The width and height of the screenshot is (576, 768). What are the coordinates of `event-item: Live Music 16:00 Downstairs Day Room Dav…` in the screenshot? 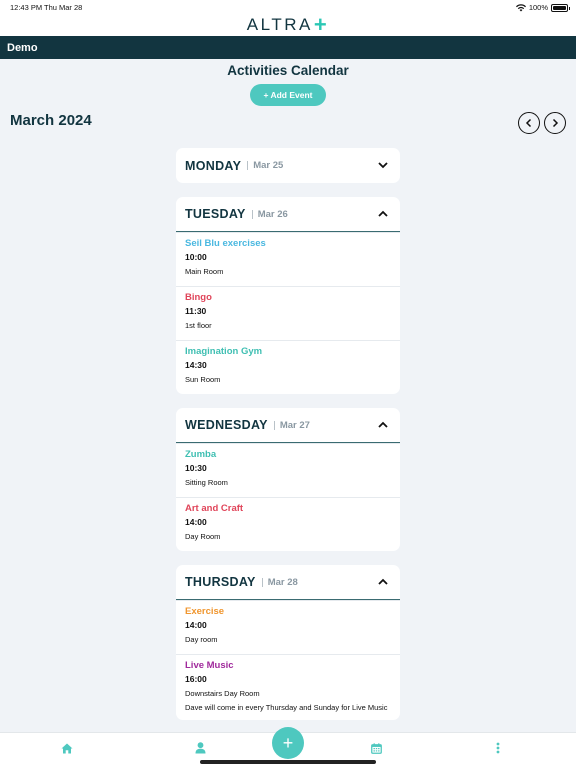 It's located at (288, 687).